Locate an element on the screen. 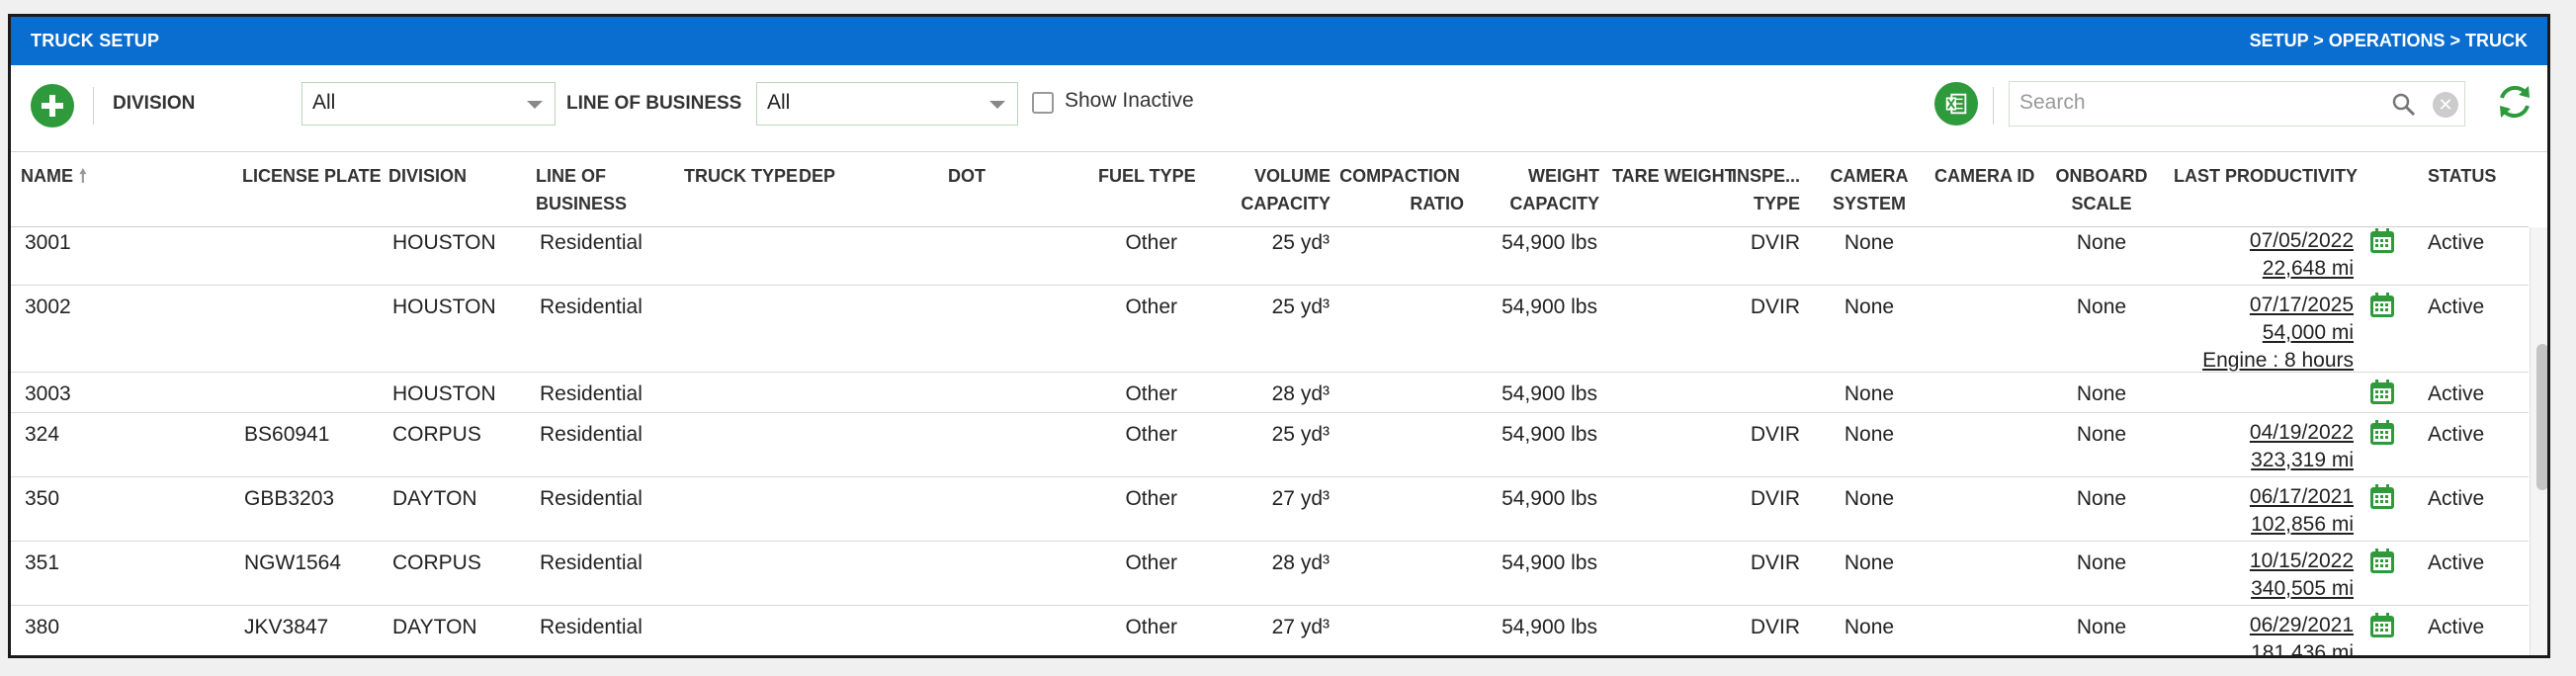 The width and height of the screenshot is (2576, 676). productivity-date-link: 06/17/2021 is located at coordinates (2260, 497).